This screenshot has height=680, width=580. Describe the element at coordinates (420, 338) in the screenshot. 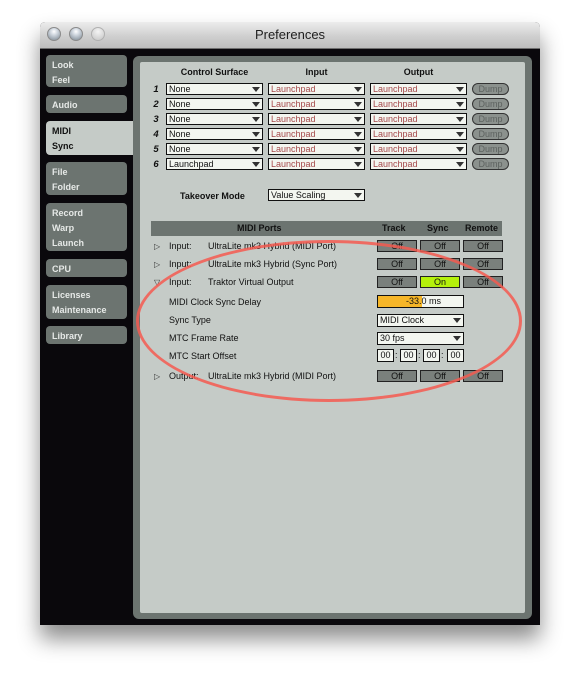

I see `mtc-frame-rate-dropdown: 30 fps` at that location.